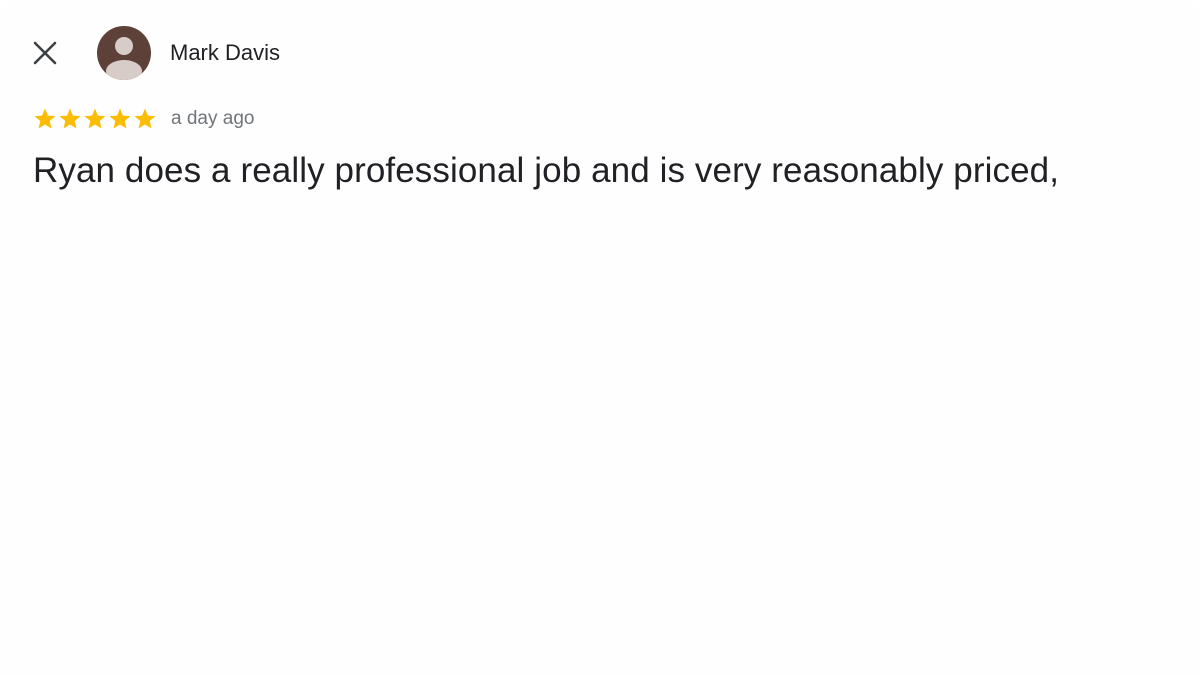  I want to click on person-icon, so click(124, 58).